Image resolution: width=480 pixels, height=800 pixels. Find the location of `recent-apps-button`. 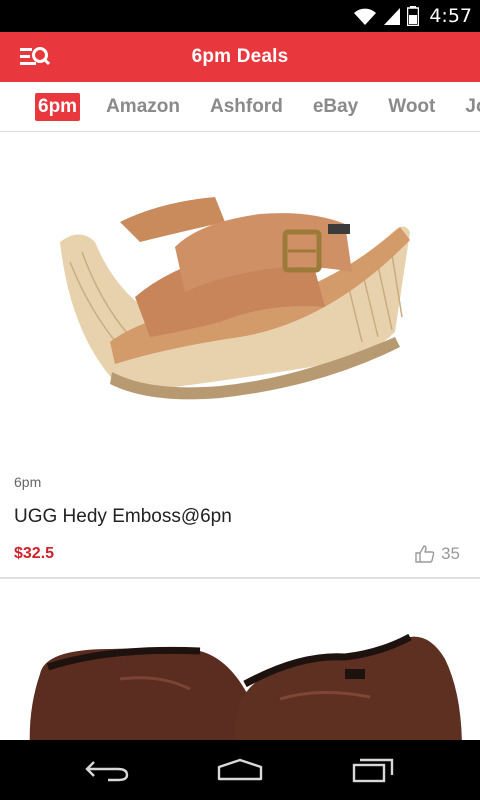

recent-apps-button is located at coordinates (373, 770).